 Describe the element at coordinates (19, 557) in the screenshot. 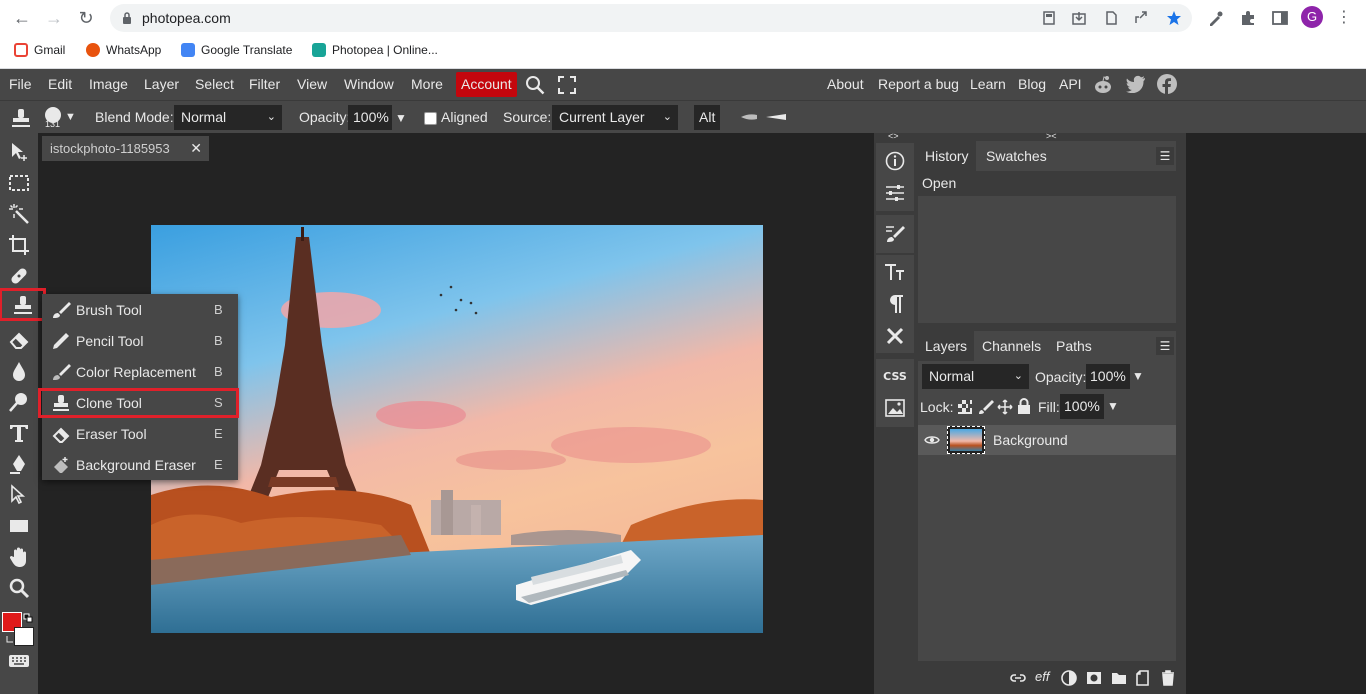

I see `hand-tool` at that location.